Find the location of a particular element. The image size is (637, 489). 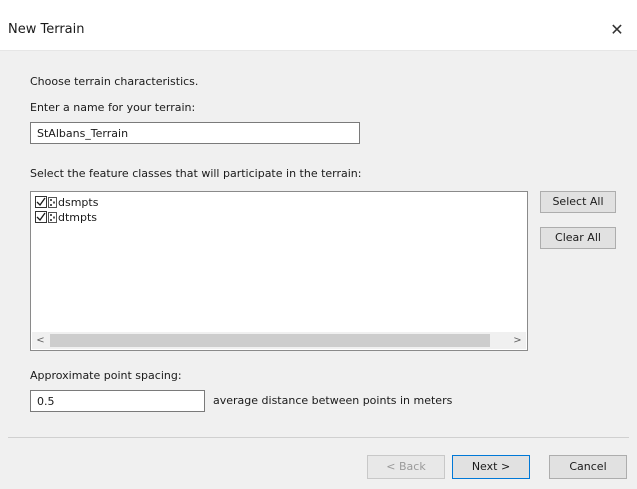

cancel-button: Cancel is located at coordinates (588, 467).